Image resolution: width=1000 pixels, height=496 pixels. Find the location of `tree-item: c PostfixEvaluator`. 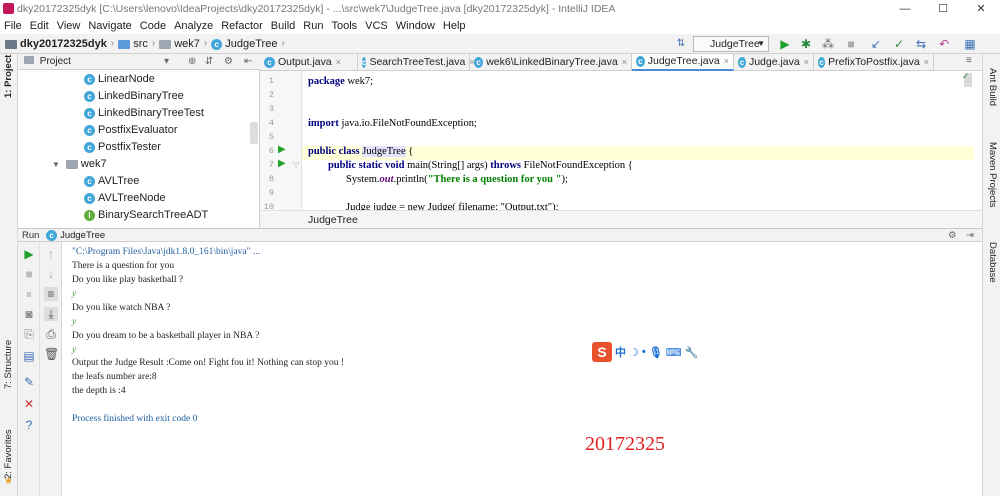

tree-item: c PostfixEvaluator is located at coordinates (130, 130).